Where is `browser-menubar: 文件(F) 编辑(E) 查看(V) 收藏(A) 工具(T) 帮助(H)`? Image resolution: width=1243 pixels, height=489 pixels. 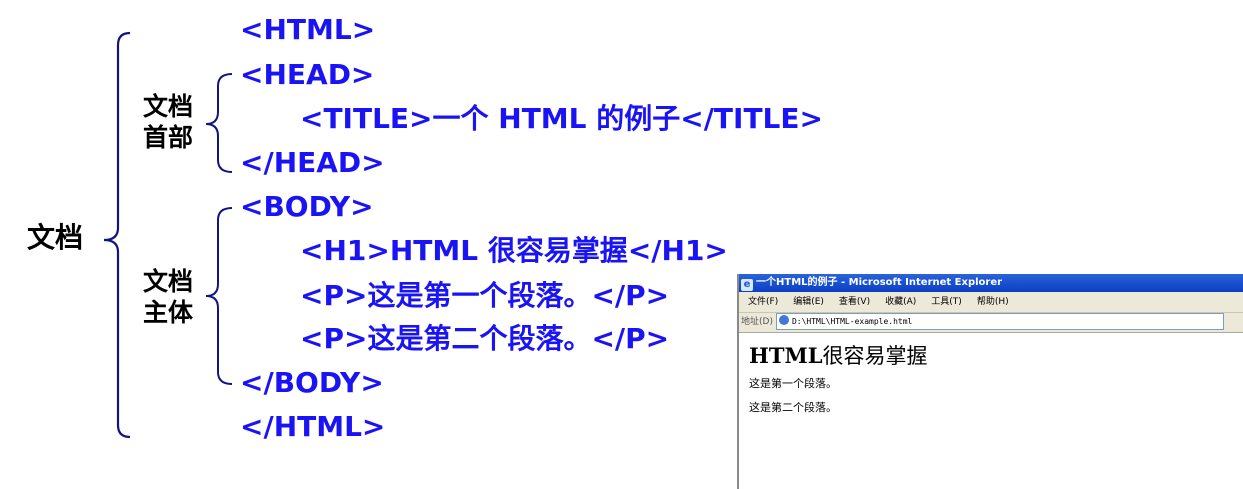 browser-menubar: 文件(F) 编辑(E) 查看(V) 收藏(A) 工具(T) 帮助(H) is located at coordinates (991, 302).